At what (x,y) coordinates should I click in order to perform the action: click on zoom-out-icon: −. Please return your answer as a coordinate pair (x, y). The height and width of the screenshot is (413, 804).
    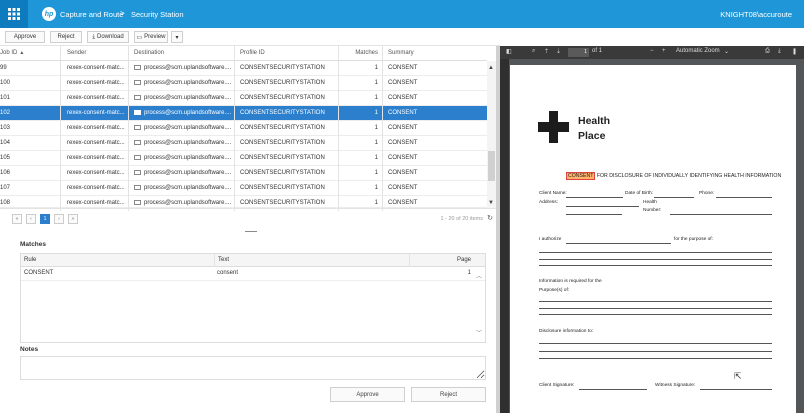
    Looking at the image, I should click on (652, 51).